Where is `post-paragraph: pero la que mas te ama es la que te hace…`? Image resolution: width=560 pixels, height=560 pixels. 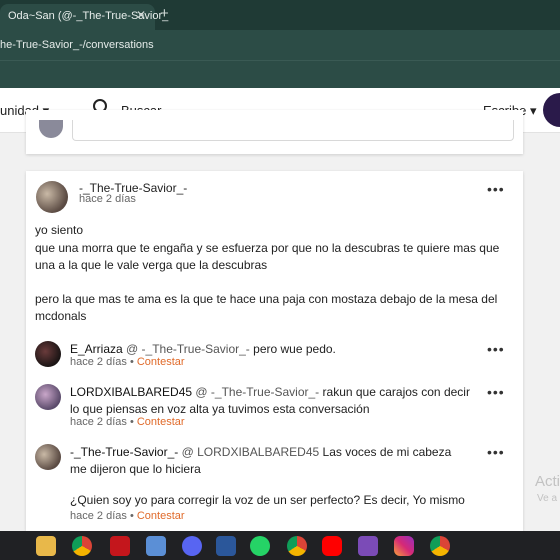 post-paragraph: pero la que mas te ama es la que te hace… is located at coordinates (266, 307).